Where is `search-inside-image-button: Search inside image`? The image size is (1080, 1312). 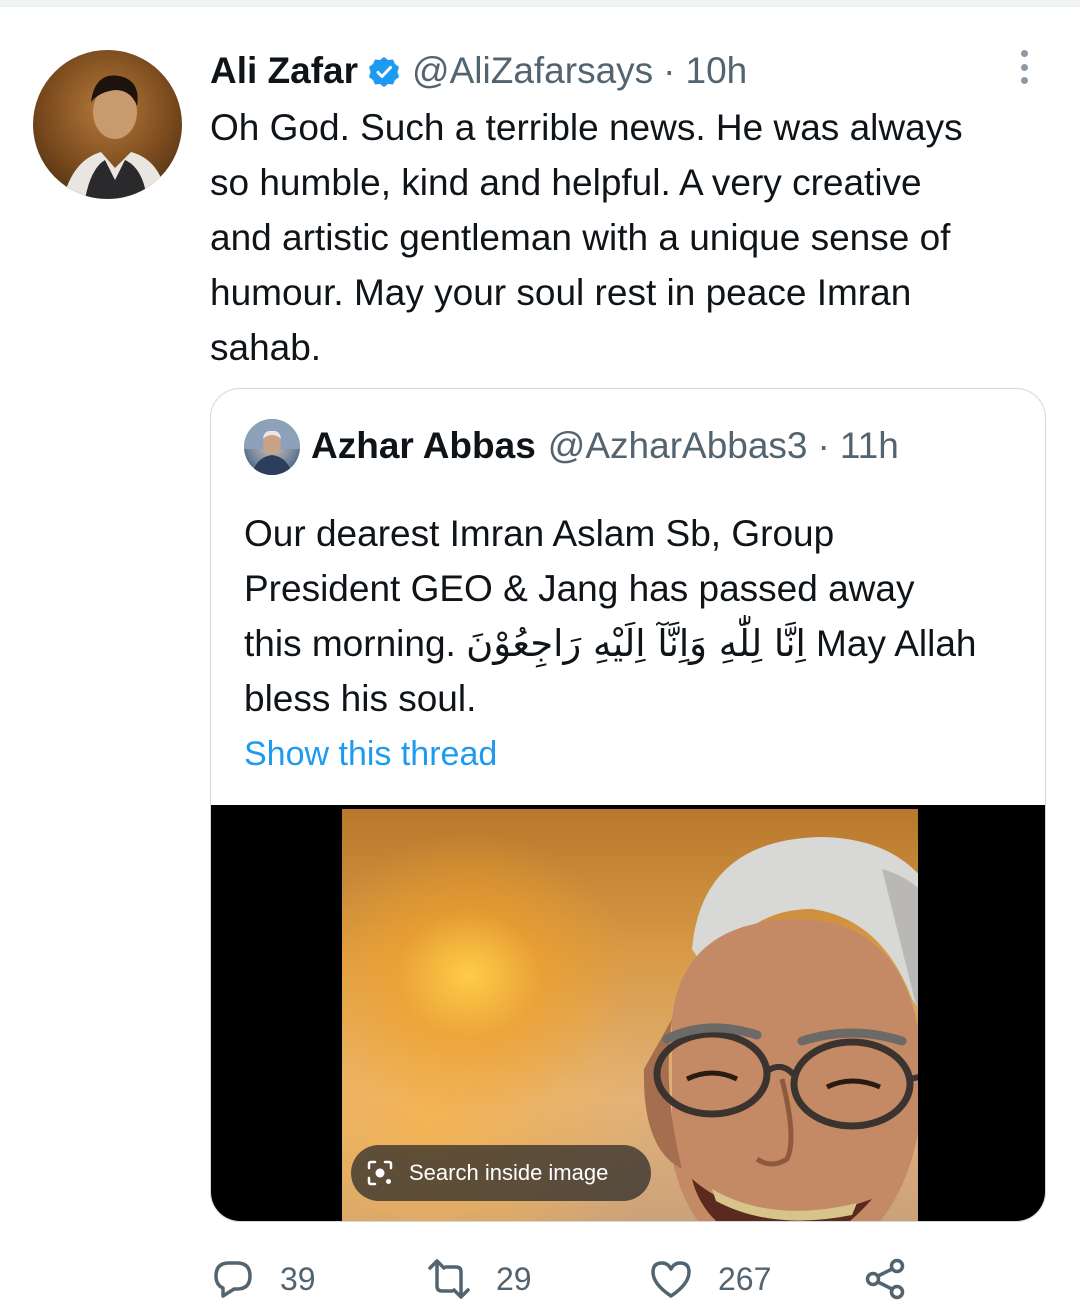 search-inside-image-button: Search inside image is located at coordinates (501, 1173).